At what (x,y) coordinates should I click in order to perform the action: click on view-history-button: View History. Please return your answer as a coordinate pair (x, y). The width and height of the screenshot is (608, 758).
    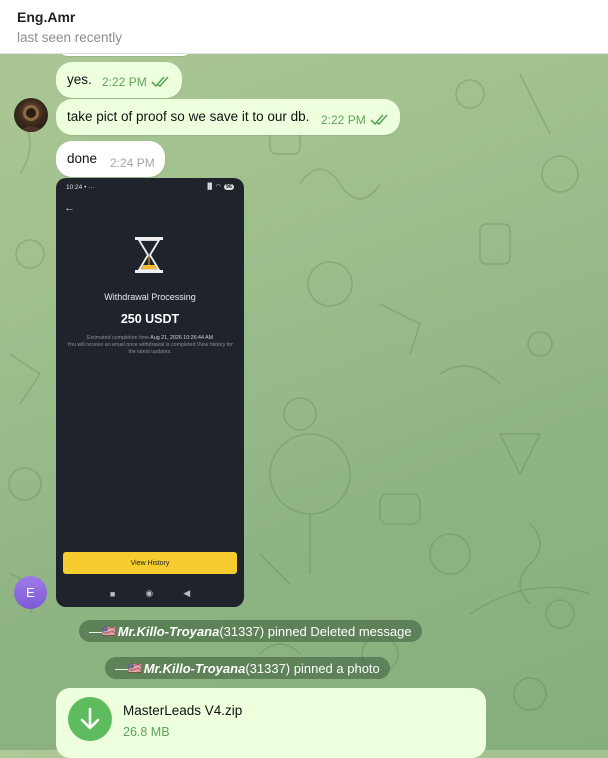
    Looking at the image, I should click on (150, 563).